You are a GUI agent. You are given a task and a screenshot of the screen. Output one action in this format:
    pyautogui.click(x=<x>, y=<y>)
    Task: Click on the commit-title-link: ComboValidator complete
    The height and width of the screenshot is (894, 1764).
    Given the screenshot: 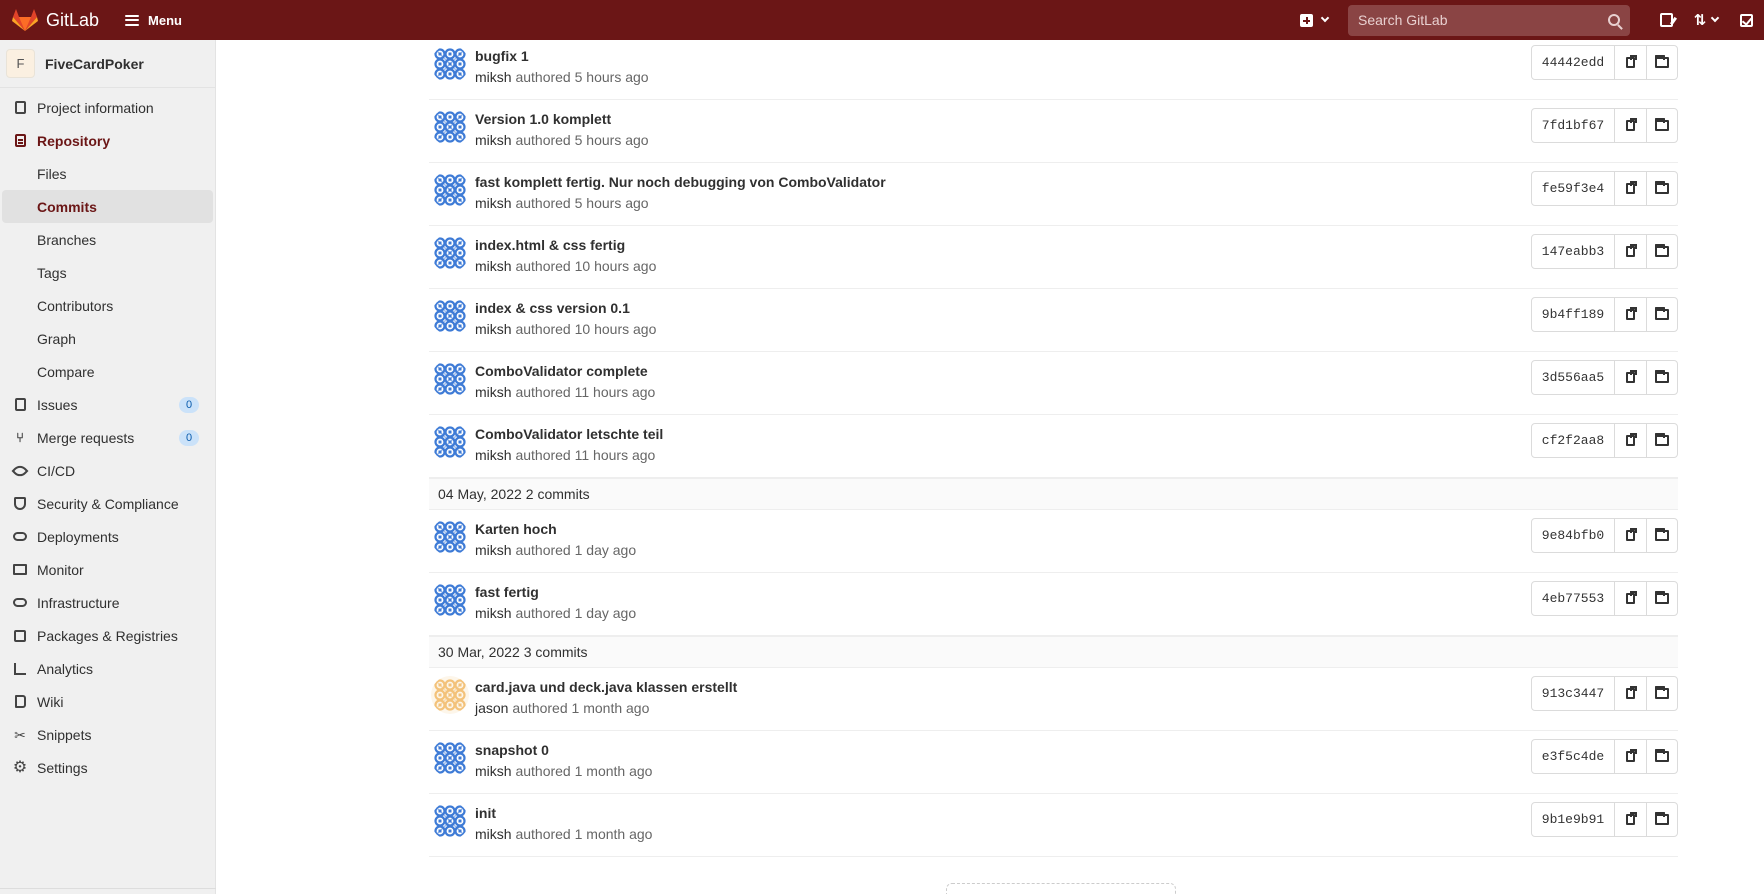 What is the action you would take?
    pyautogui.click(x=565, y=371)
    